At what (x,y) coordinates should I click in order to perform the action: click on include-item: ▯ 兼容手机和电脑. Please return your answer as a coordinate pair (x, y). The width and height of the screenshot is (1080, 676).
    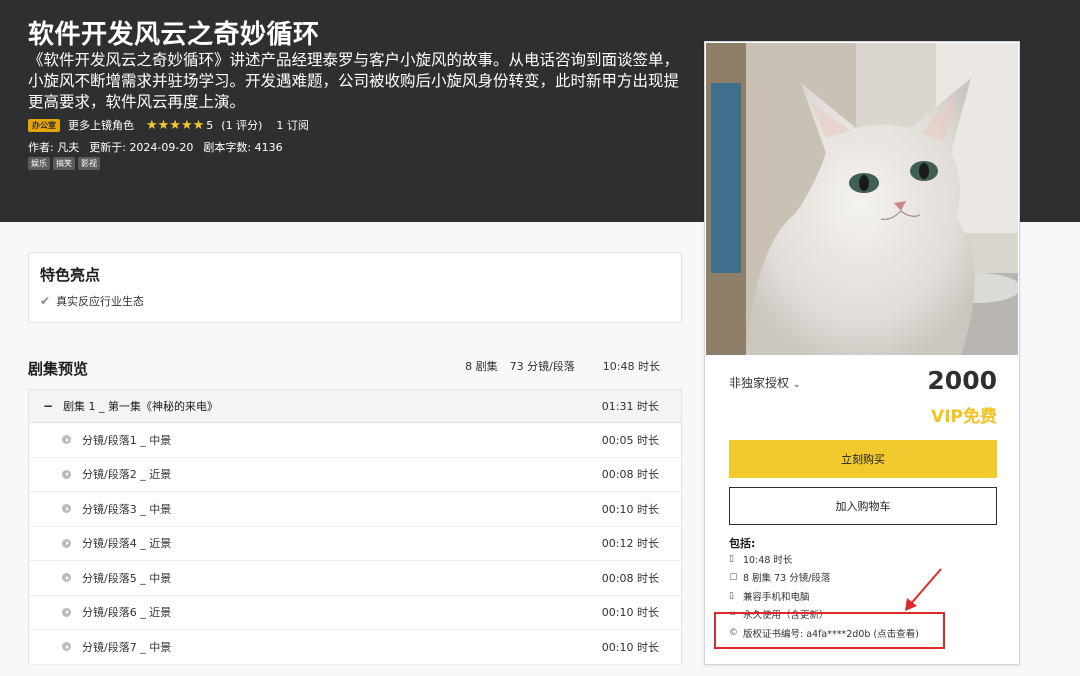
    Looking at the image, I should click on (769, 596).